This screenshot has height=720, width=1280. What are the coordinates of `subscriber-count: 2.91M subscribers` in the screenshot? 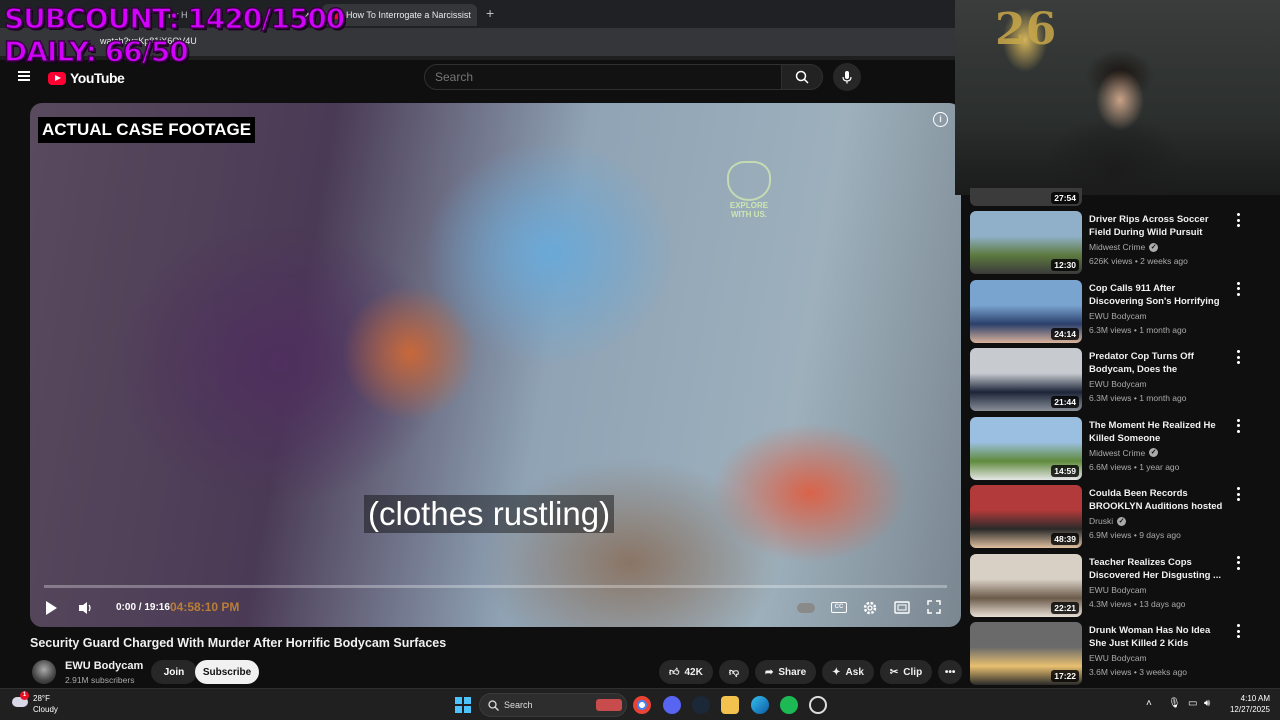 It's located at (100, 680).